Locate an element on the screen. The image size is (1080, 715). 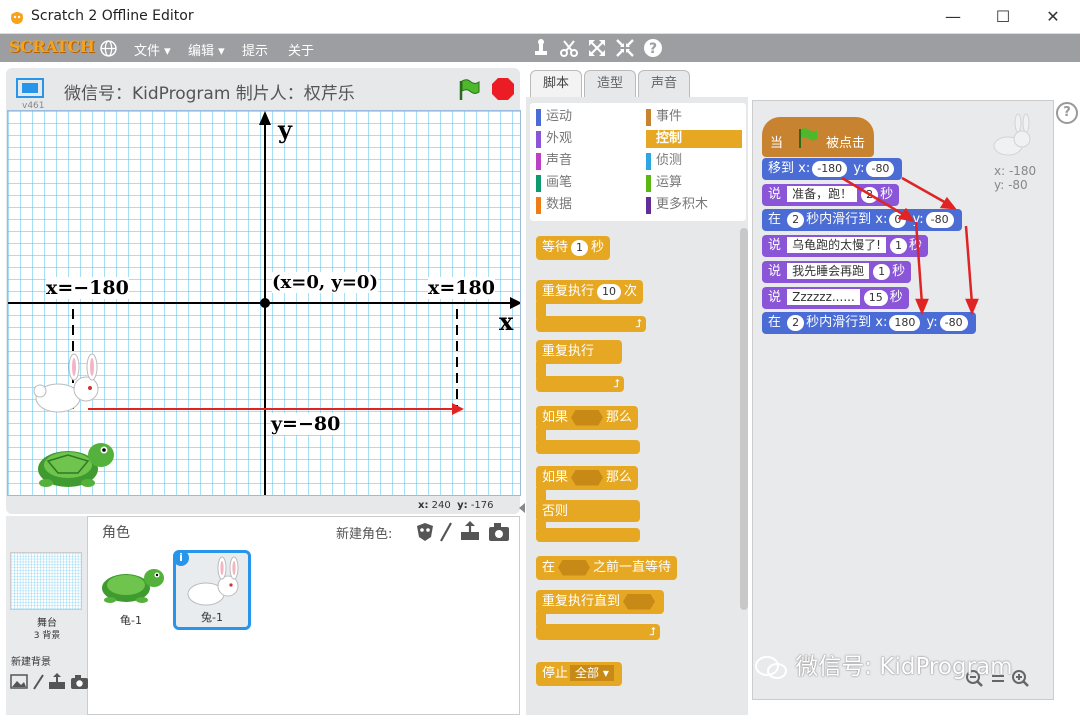
block-label: 说 is located at coordinates (775, 194).